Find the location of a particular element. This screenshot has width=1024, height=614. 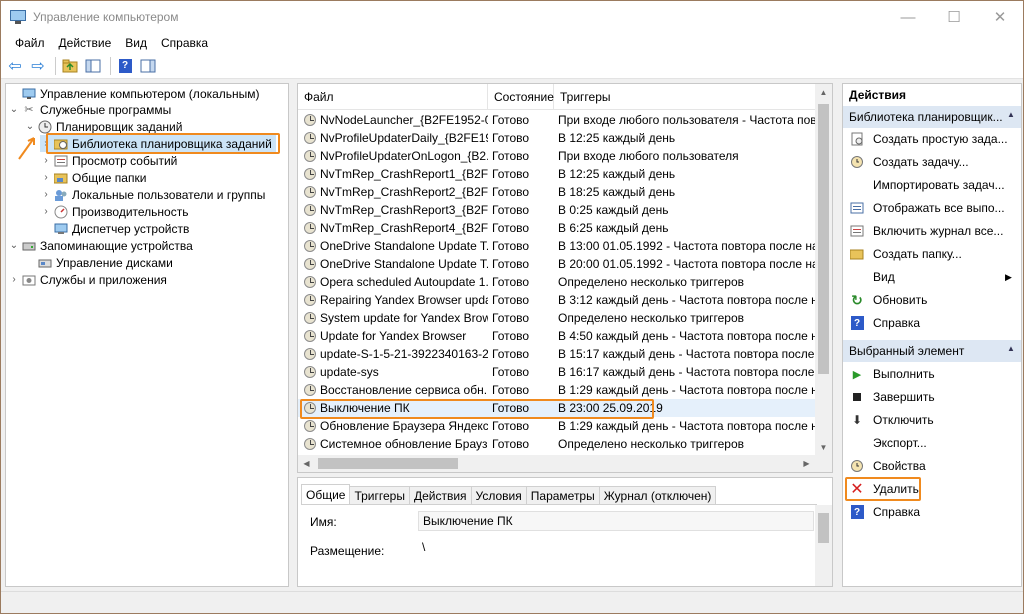

tab-history: Журнал (отключен) is located at coordinates (657, 495).